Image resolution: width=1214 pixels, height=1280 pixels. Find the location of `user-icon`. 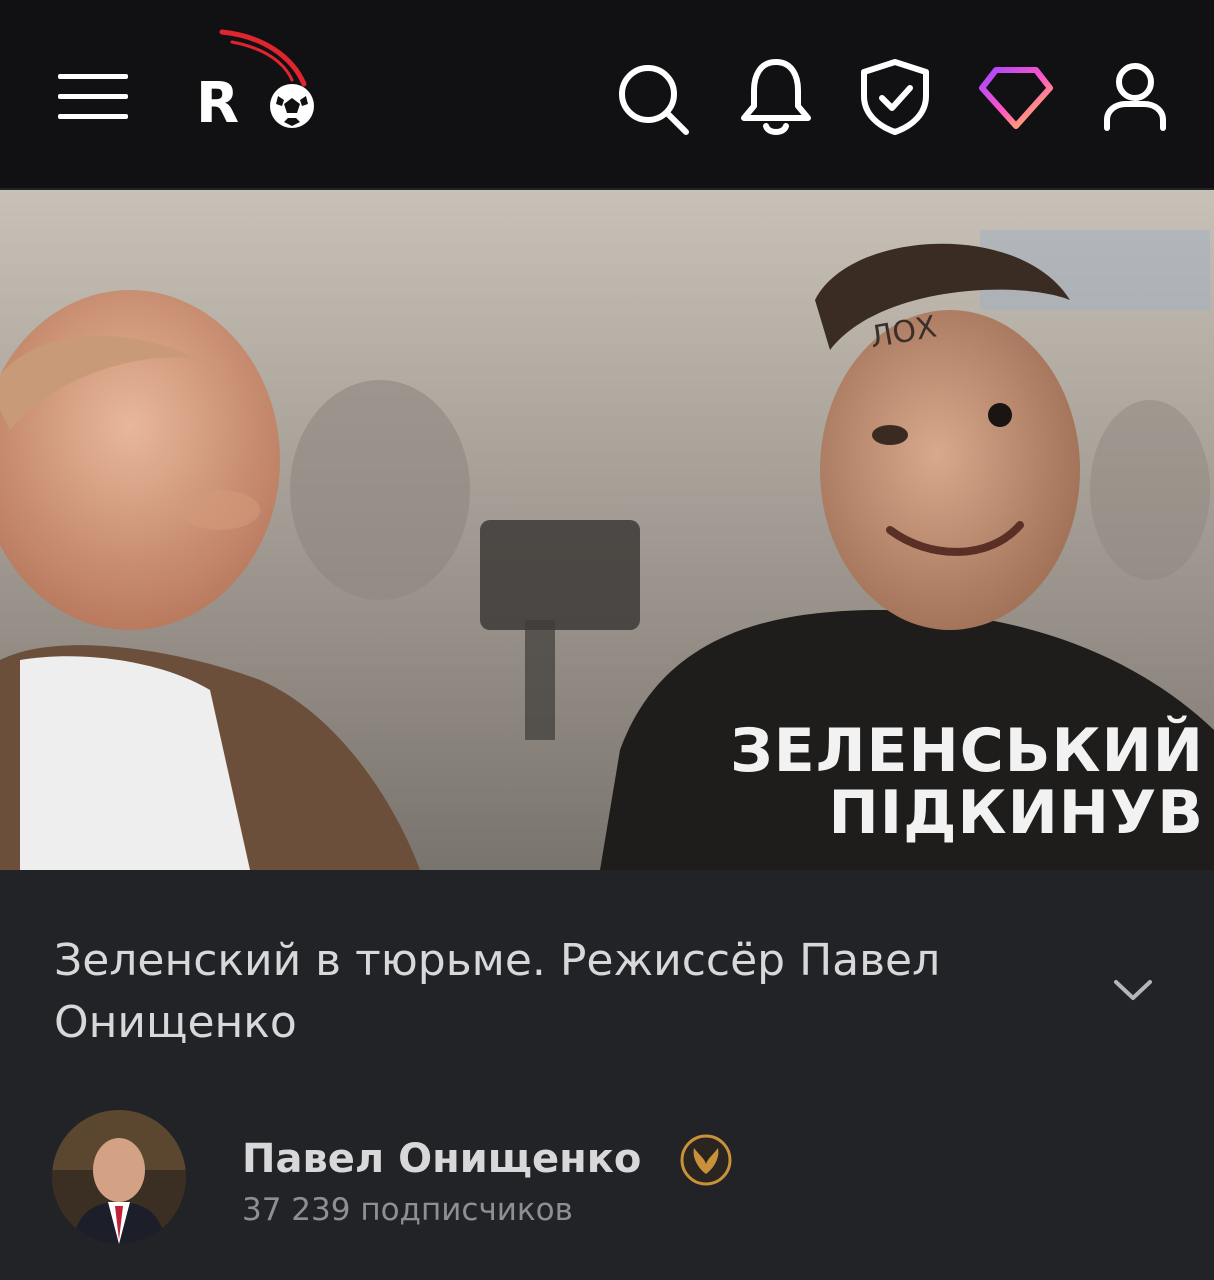

user-icon is located at coordinates (1135, 97).